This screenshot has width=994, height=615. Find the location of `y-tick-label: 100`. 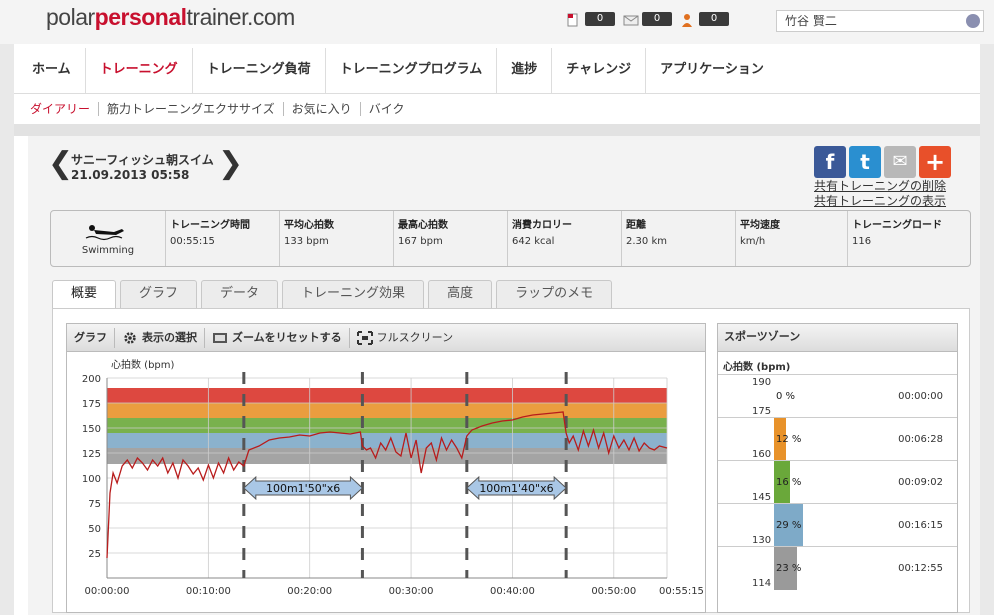

y-tick-label: 100 is located at coordinates (91, 479).